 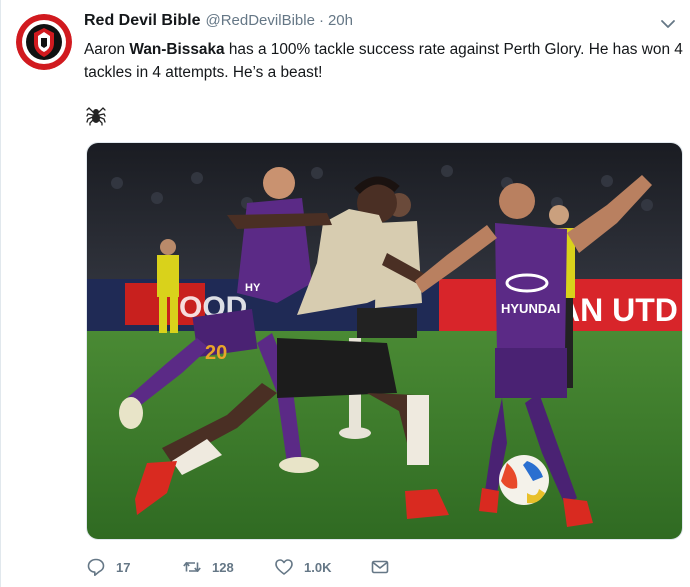 I want to click on tweet-timestamp: 20h, so click(x=340, y=20).